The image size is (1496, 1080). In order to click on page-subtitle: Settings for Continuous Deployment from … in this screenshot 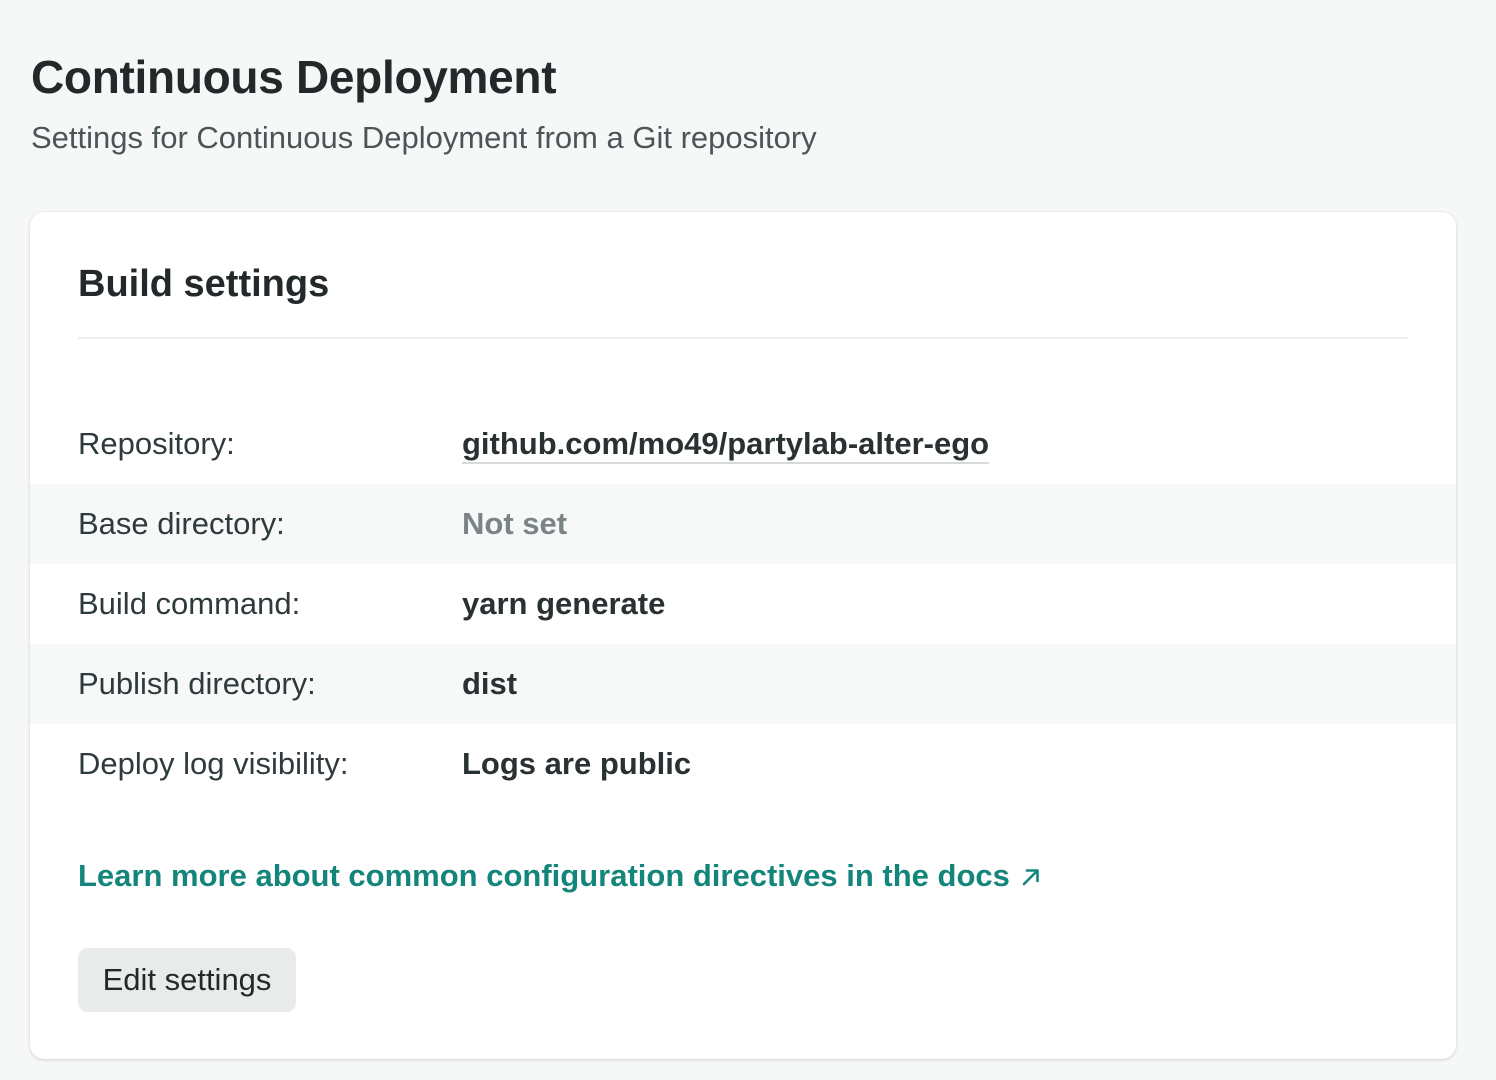, I will do `click(424, 137)`.